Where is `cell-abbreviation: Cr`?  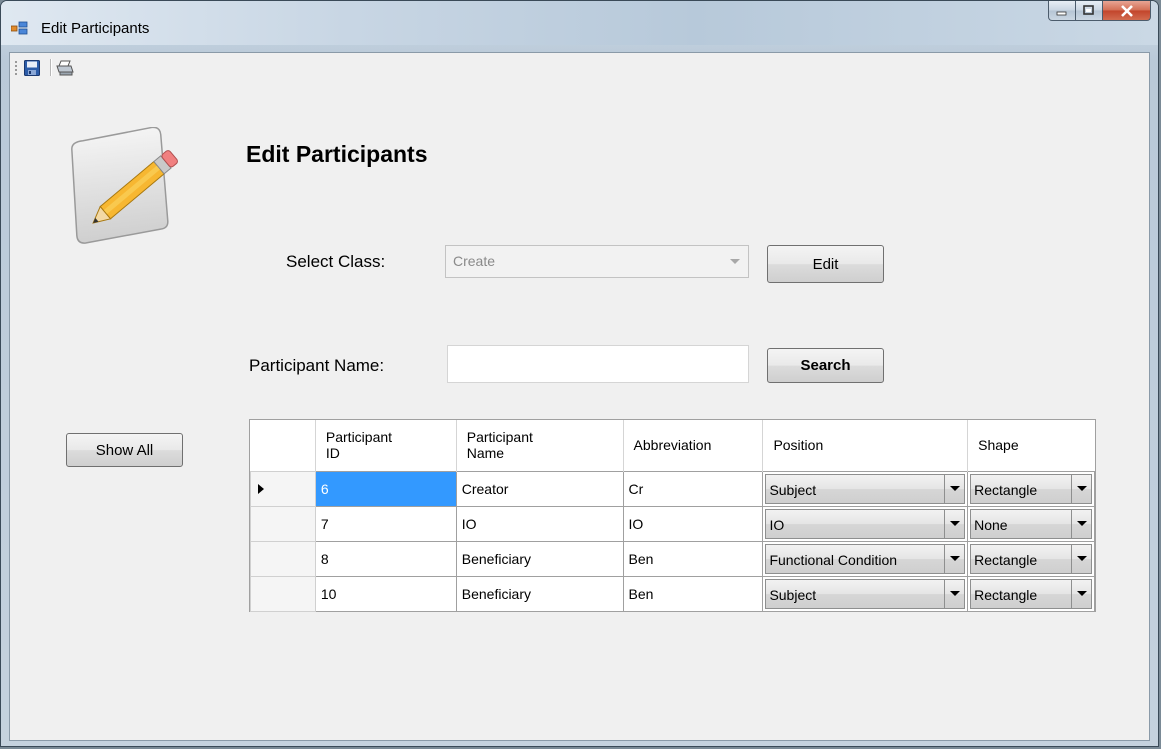 cell-abbreviation: Cr is located at coordinates (693, 488).